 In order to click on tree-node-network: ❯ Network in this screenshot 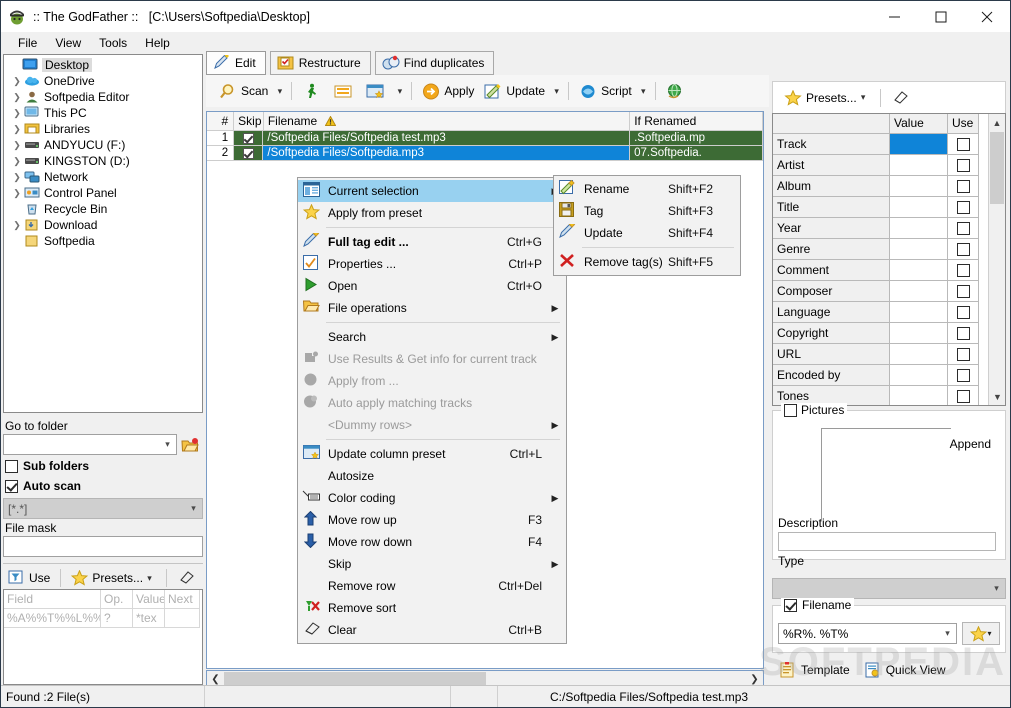, I will do `click(104, 177)`.